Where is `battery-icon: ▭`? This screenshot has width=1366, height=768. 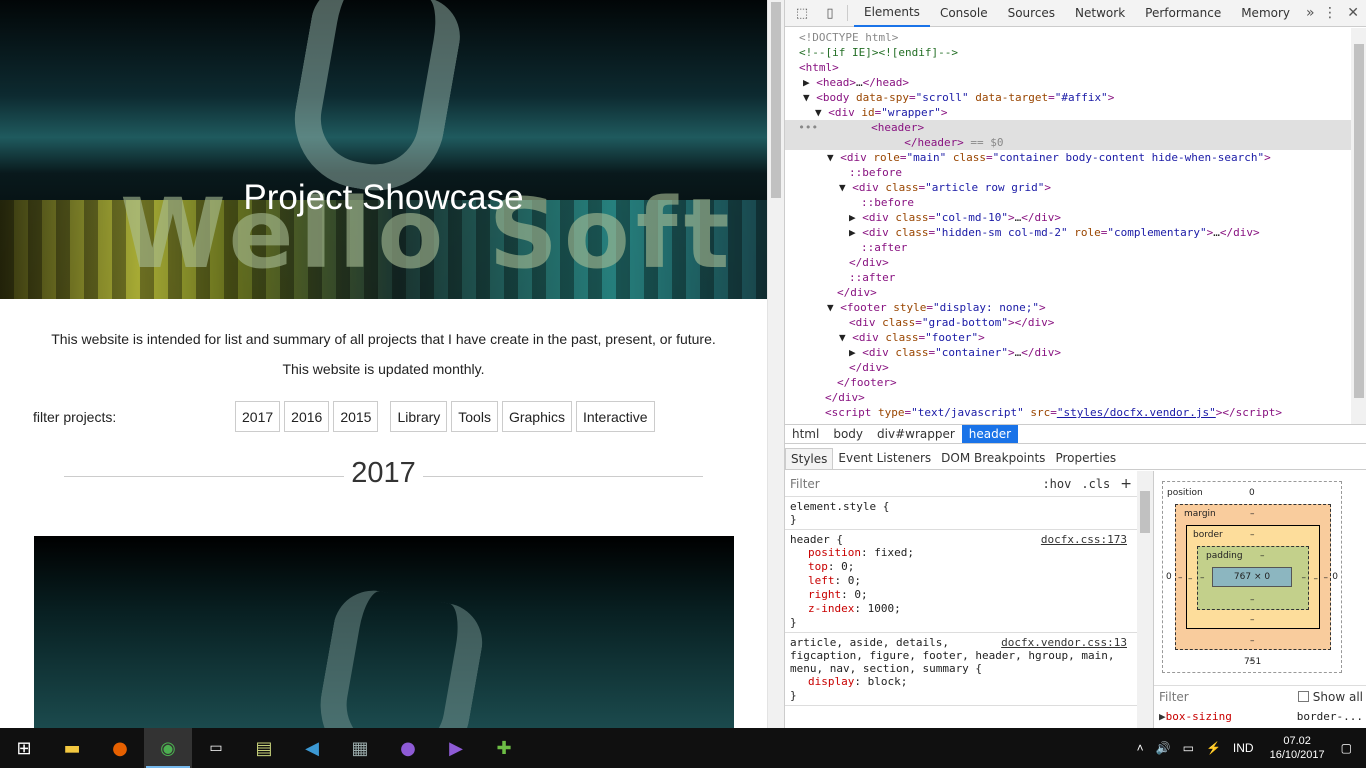 battery-icon: ▭ is located at coordinates (1188, 748).